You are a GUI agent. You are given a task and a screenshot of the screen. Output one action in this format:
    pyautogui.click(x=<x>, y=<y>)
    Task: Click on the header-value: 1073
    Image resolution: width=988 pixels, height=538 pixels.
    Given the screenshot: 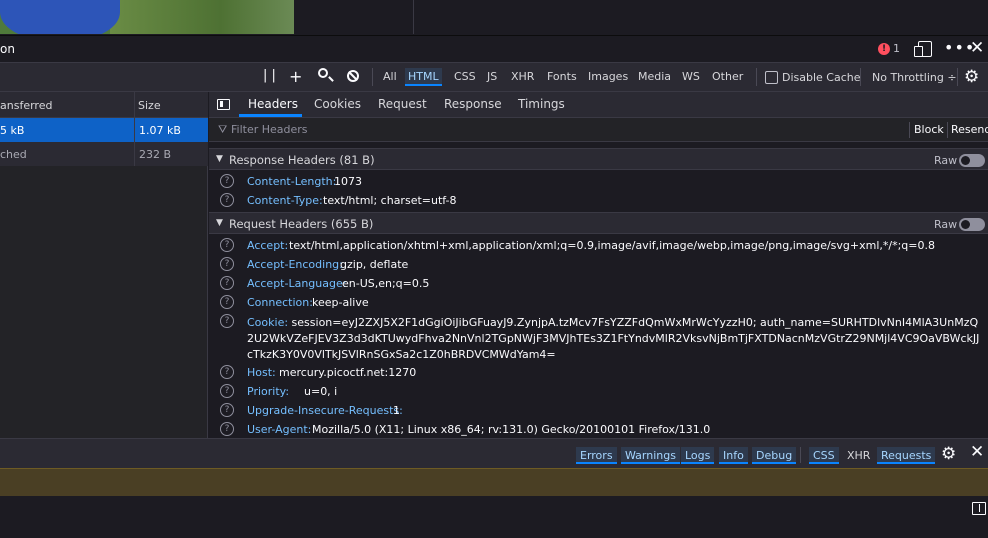 What is the action you would take?
    pyautogui.click(x=348, y=181)
    